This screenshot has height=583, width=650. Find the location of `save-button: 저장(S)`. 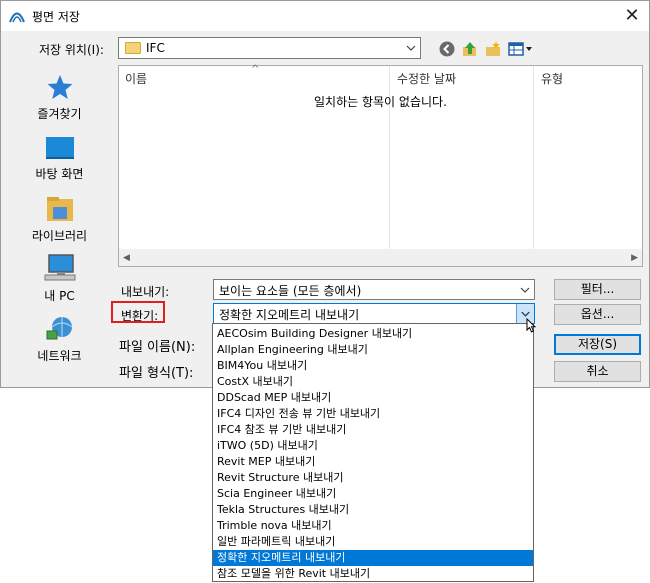

save-button: 저장(S) is located at coordinates (597, 344).